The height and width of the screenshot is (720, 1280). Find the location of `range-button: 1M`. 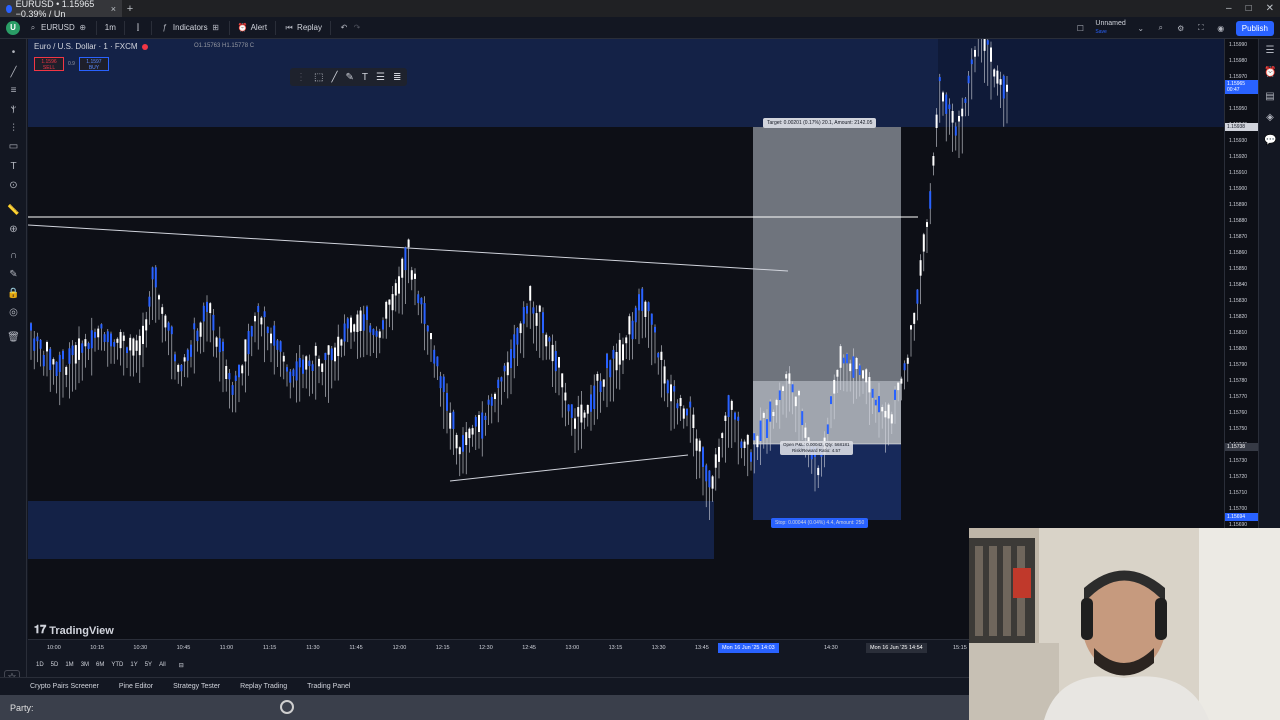

range-button: 1M is located at coordinates (69, 665).